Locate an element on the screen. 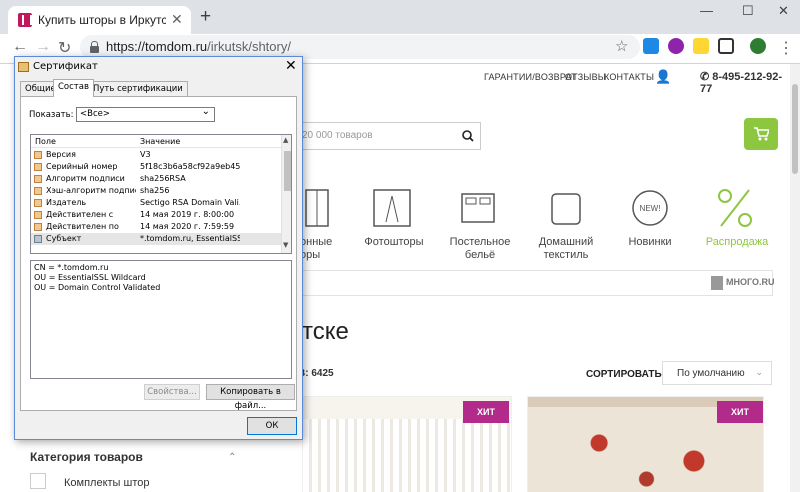 This screenshot has width=800, height=492. close-window-icon: ✕ is located at coordinates (783, 11).